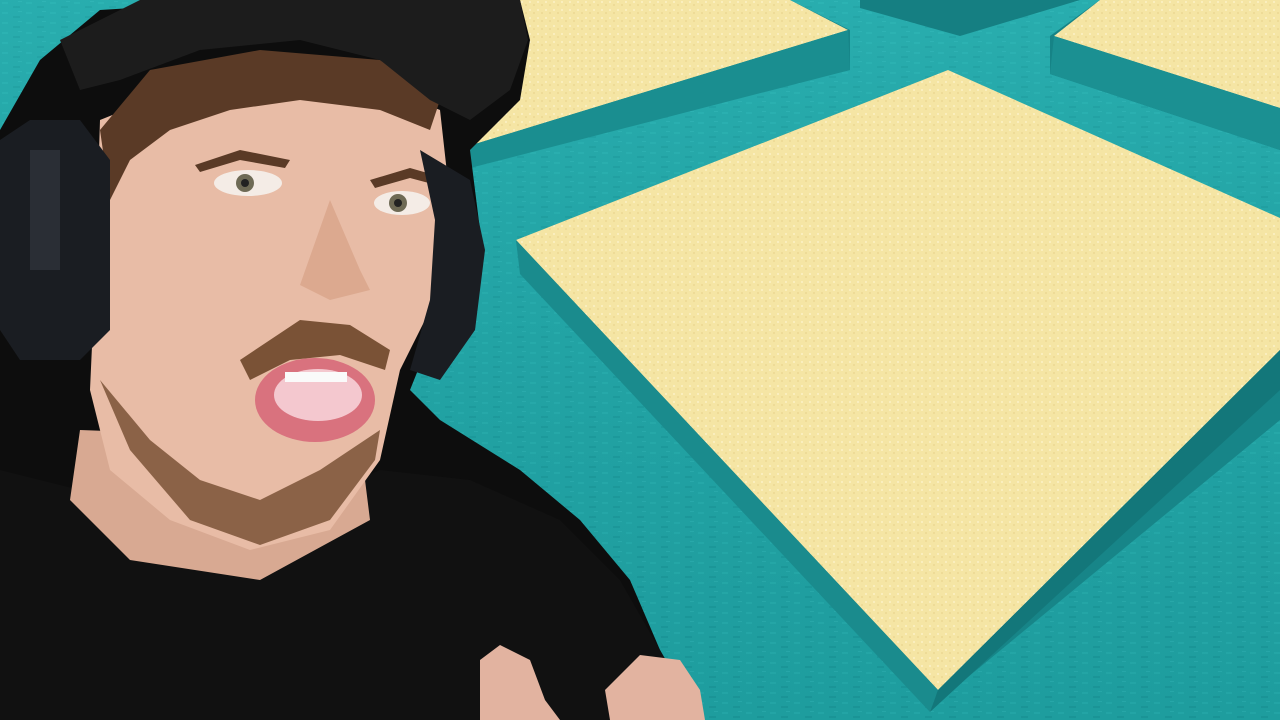  Describe the element at coordinates (402, 203) in the screenshot. I see `right-eye` at that location.